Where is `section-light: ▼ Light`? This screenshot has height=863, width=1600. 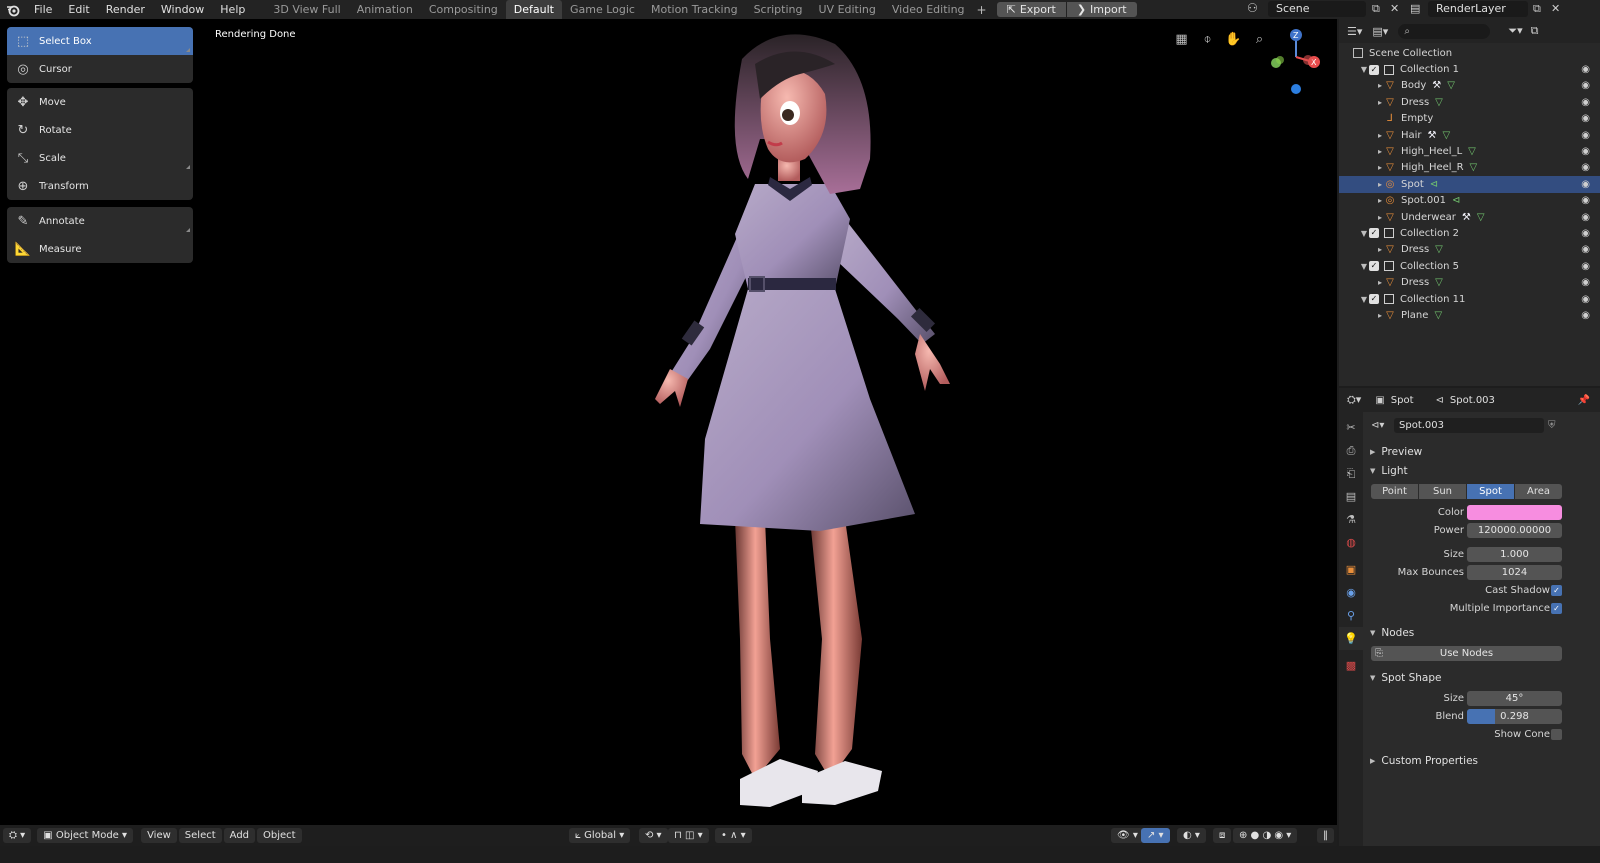
section-light: ▼ Light is located at coordinates (1482, 470).